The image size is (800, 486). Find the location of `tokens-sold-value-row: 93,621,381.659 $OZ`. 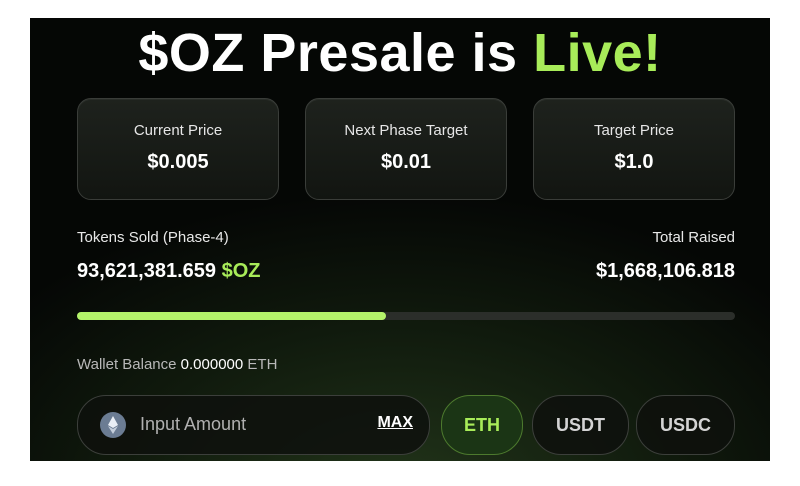

tokens-sold-value-row: 93,621,381.659 $OZ is located at coordinates (169, 271).